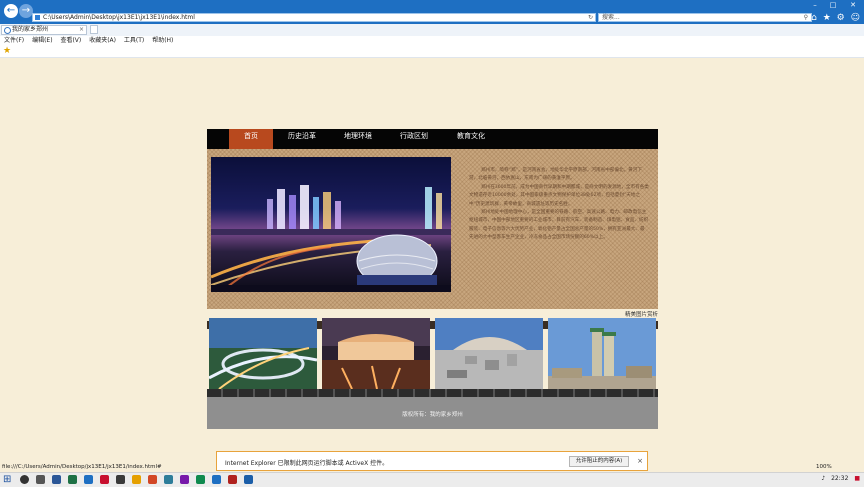 The image size is (864, 487). I want to click on site-nav: 首页 历史沿革 地理环境 行政区划 教育文化, so click(432, 139).